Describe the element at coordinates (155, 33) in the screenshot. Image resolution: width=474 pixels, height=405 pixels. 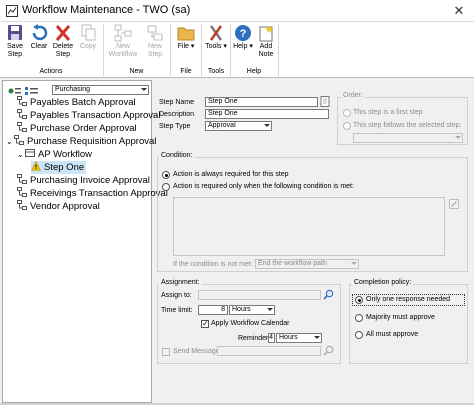
I see `step-icon` at that location.